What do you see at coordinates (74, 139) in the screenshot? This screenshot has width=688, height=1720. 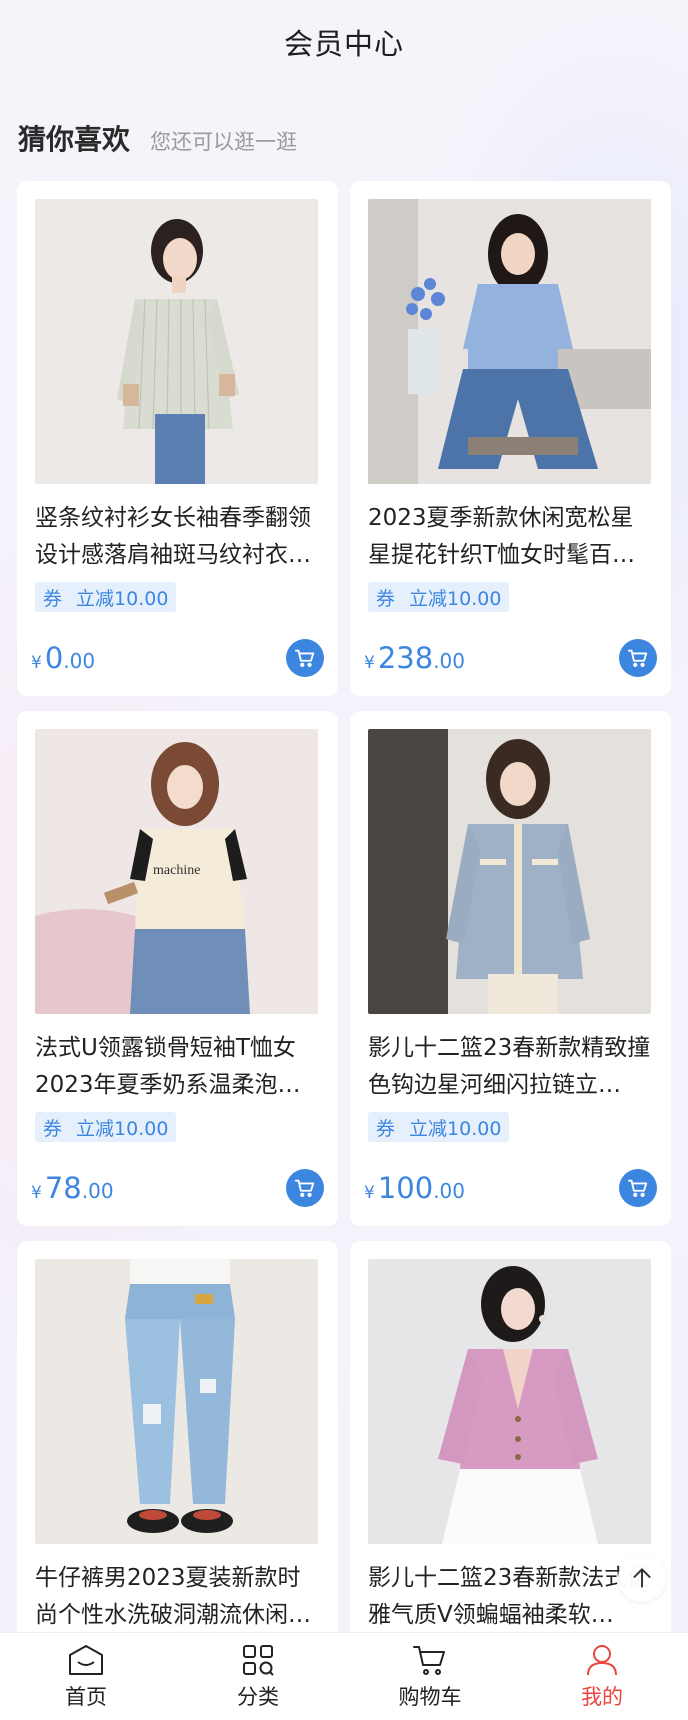 I see `section-title: 猜你喜欢` at bounding box center [74, 139].